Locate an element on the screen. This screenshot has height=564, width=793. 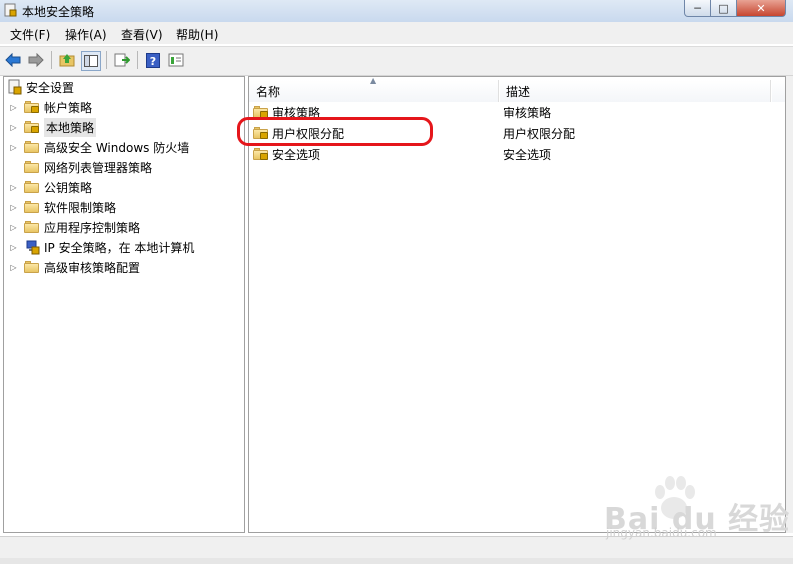
tree-item: ▷ 软件限制策略 is located at coordinates (63, 207).